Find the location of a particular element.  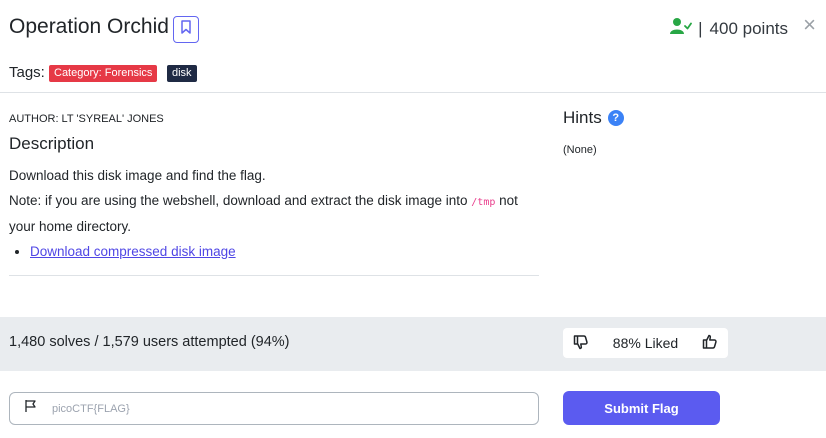

tag-category: Category: Forensics is located at coordinates (103, 73).